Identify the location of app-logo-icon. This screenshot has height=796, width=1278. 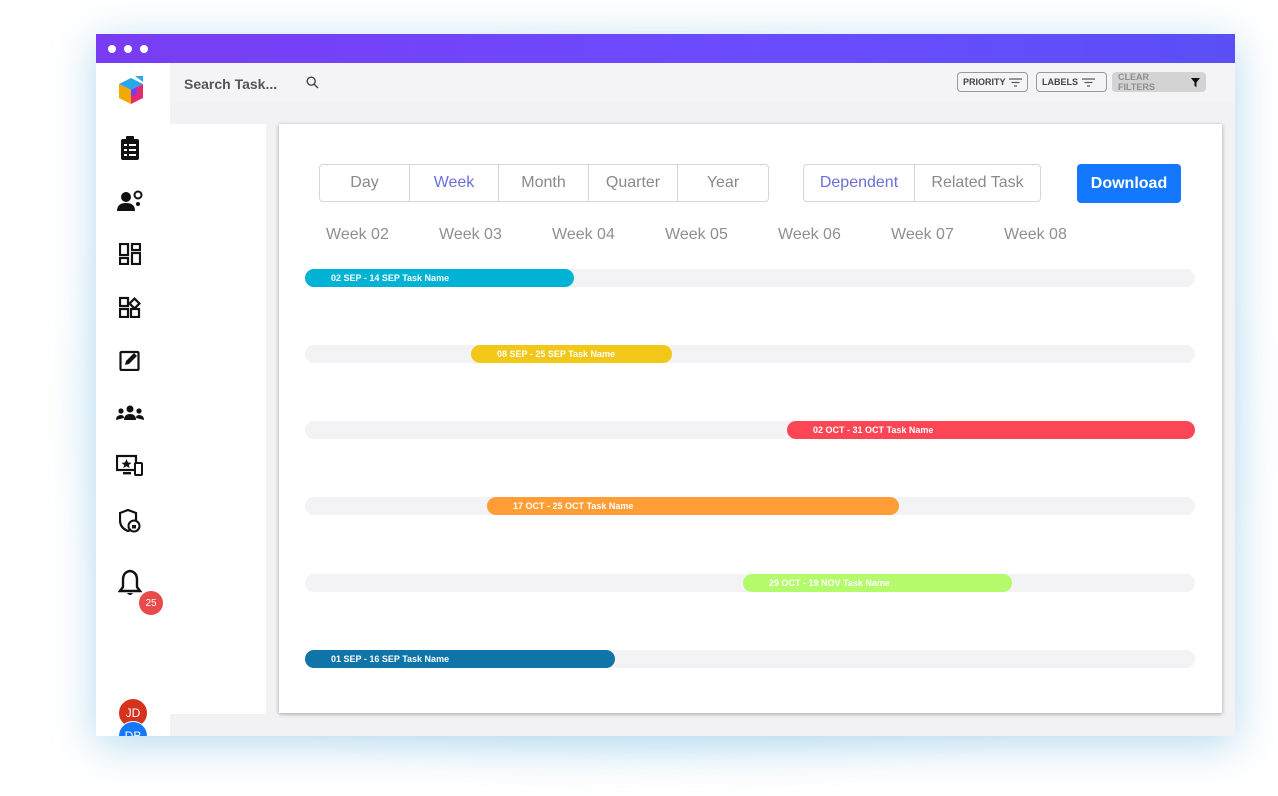
(130, 91).